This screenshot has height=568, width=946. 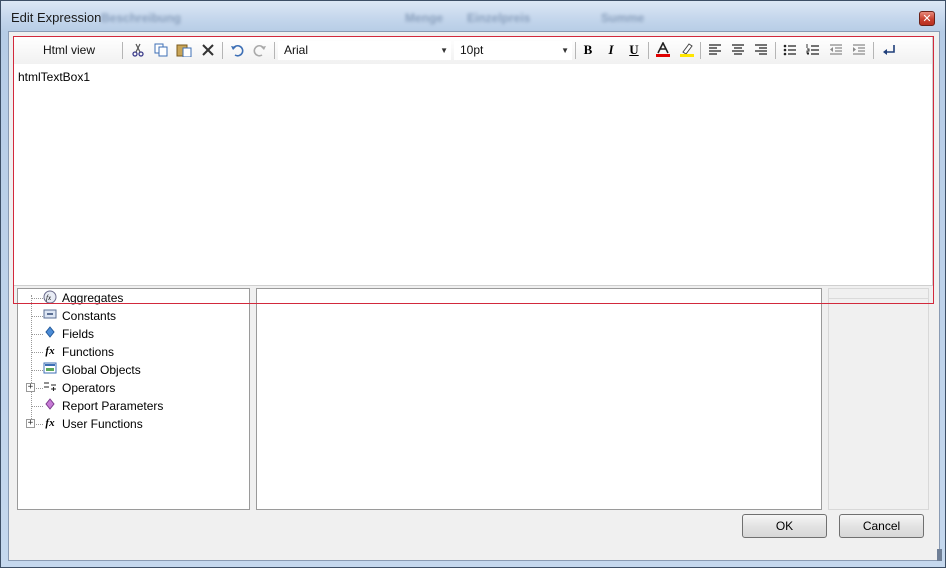 I want to click on font-size-select: 10pt ▼, so click(x=513, y=50).